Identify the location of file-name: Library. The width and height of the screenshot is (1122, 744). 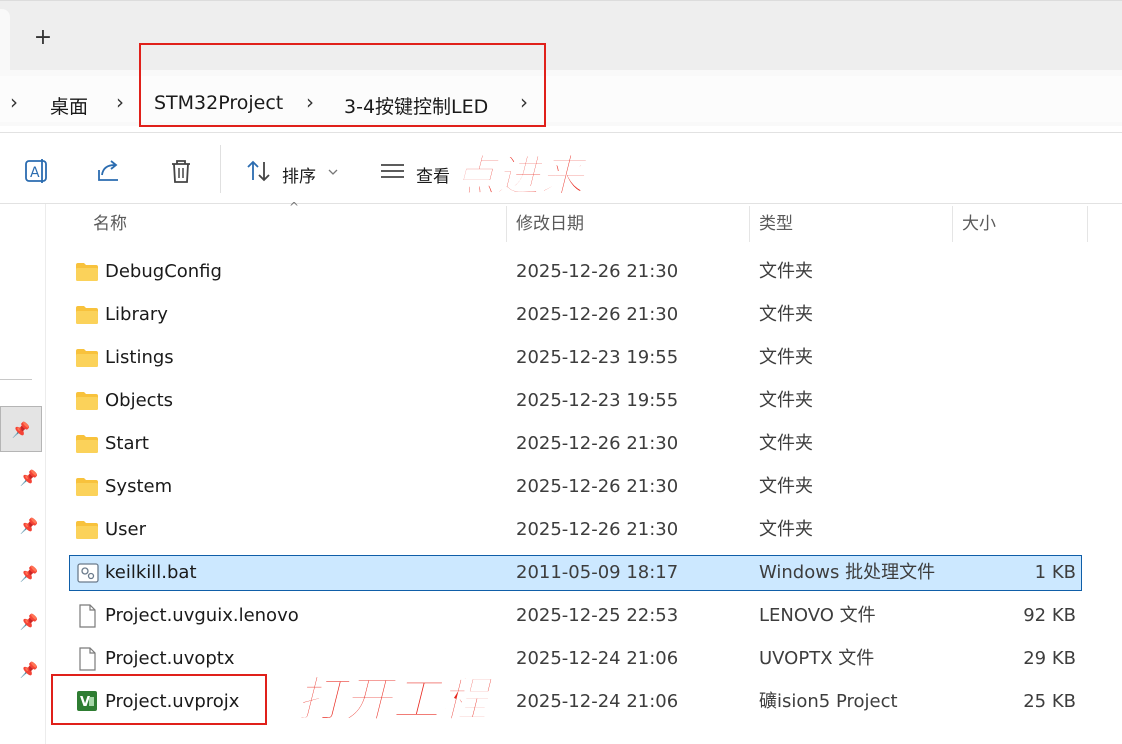
(136, 314).